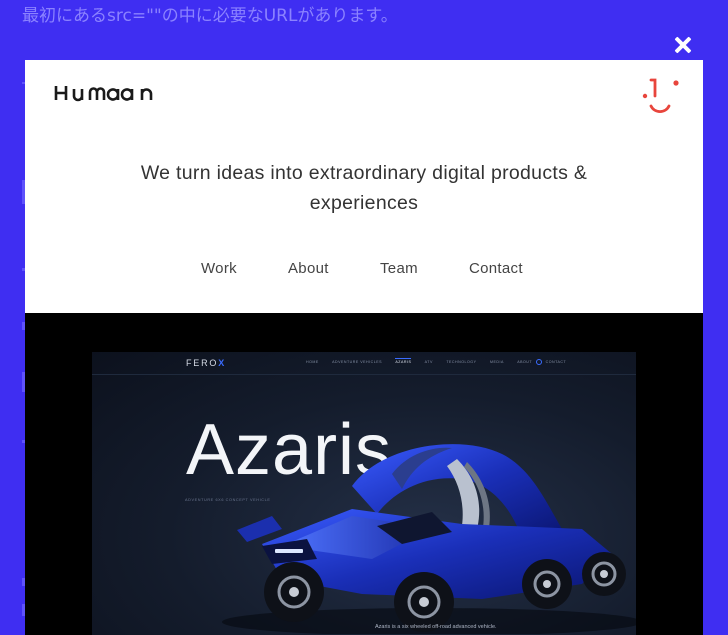 This screenshot has height=635, width=728. What do you see at coordinates (206, 363) in the screenshot?
I see `preview-brand-logo: FEROX` at bounding box center [206, 363].